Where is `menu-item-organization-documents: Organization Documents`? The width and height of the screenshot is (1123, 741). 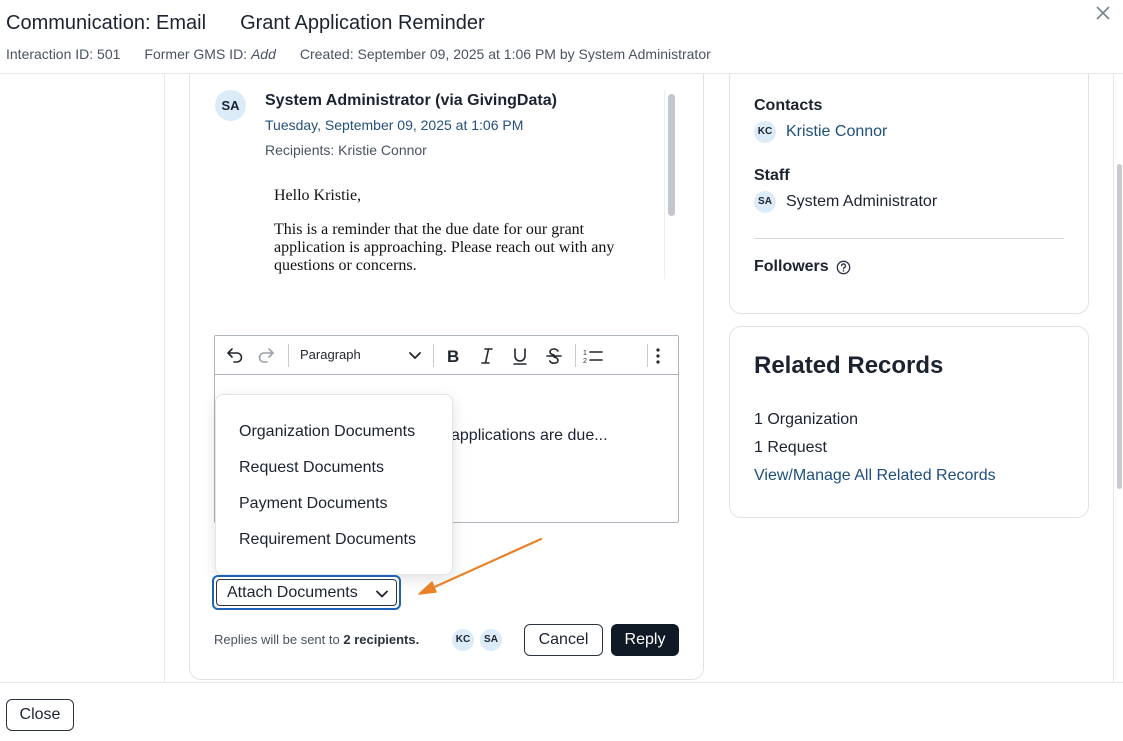 menu-item-organization-documents: Organization Documents is located at coordinates (327, 432).